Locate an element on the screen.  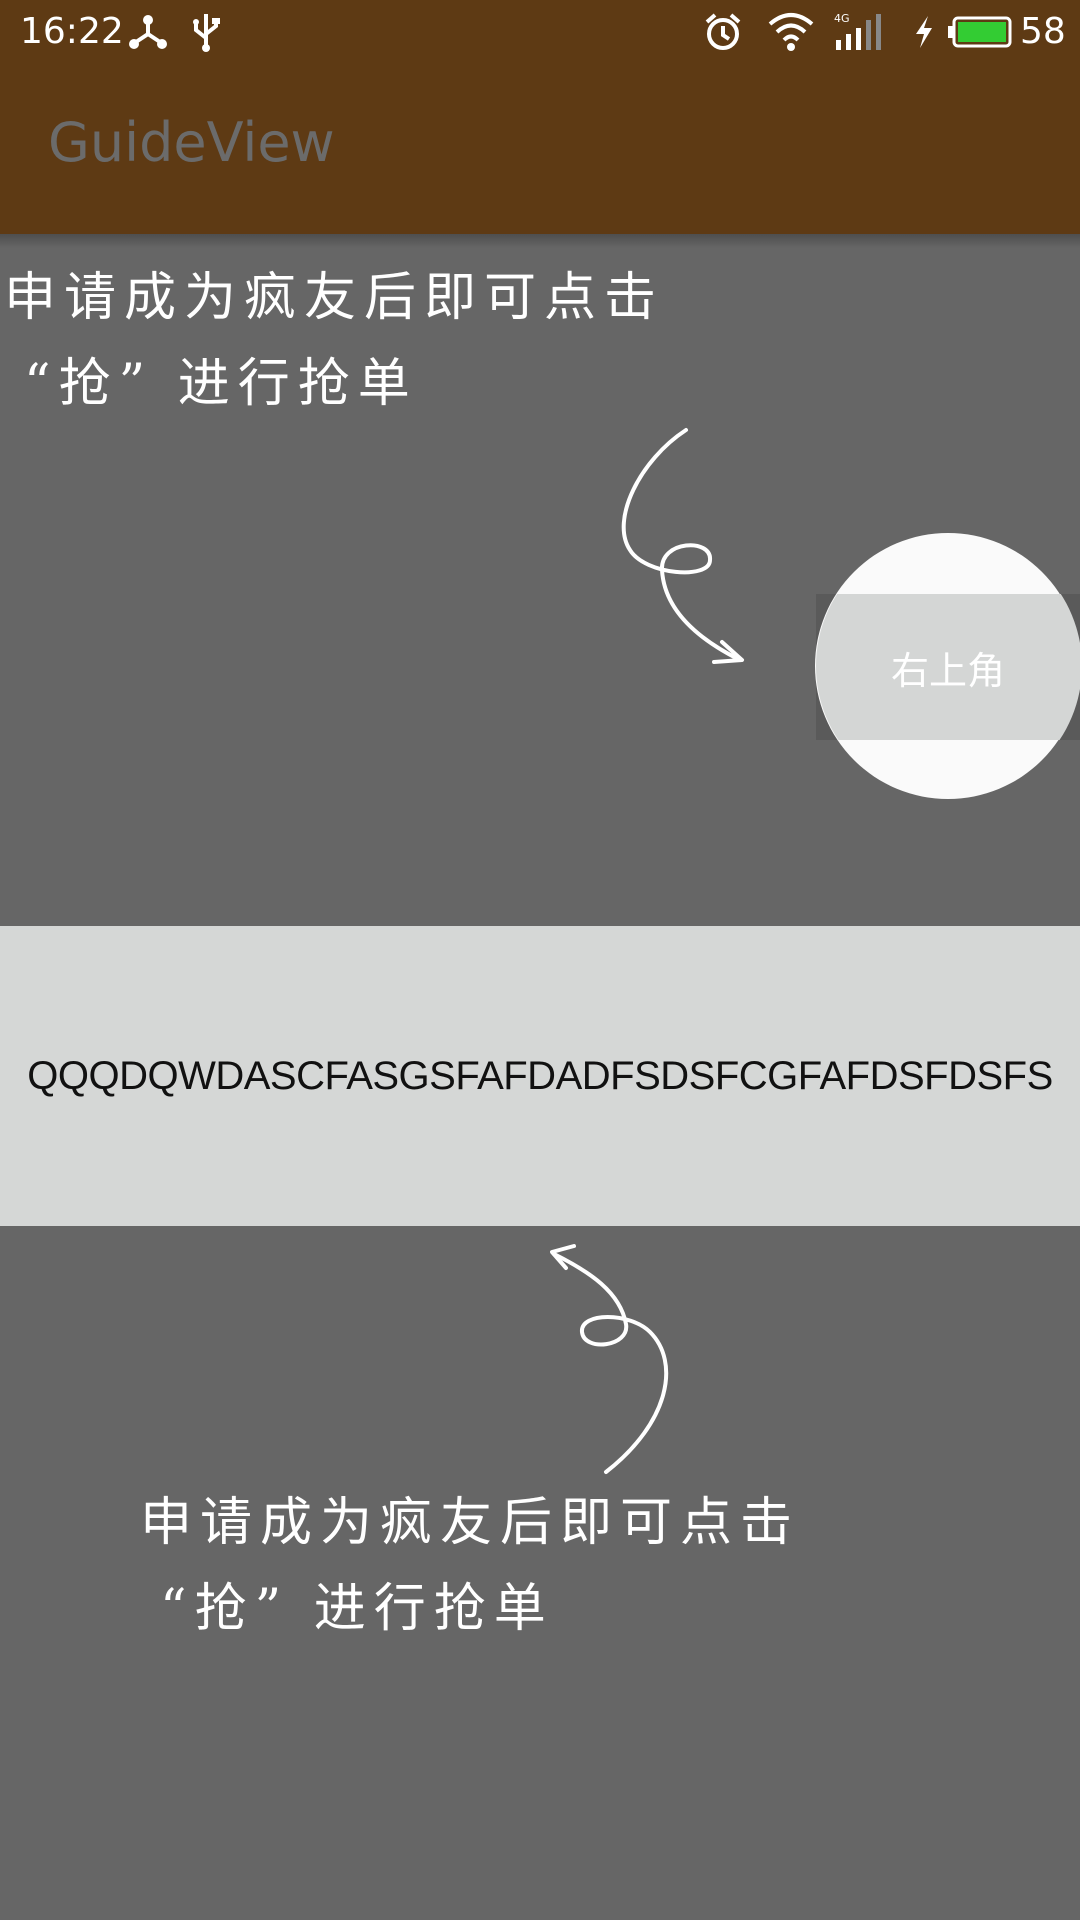
guide-text-bottom-line1: 申请成为疯友后即可点击 is located at coordinates (470, 1523).